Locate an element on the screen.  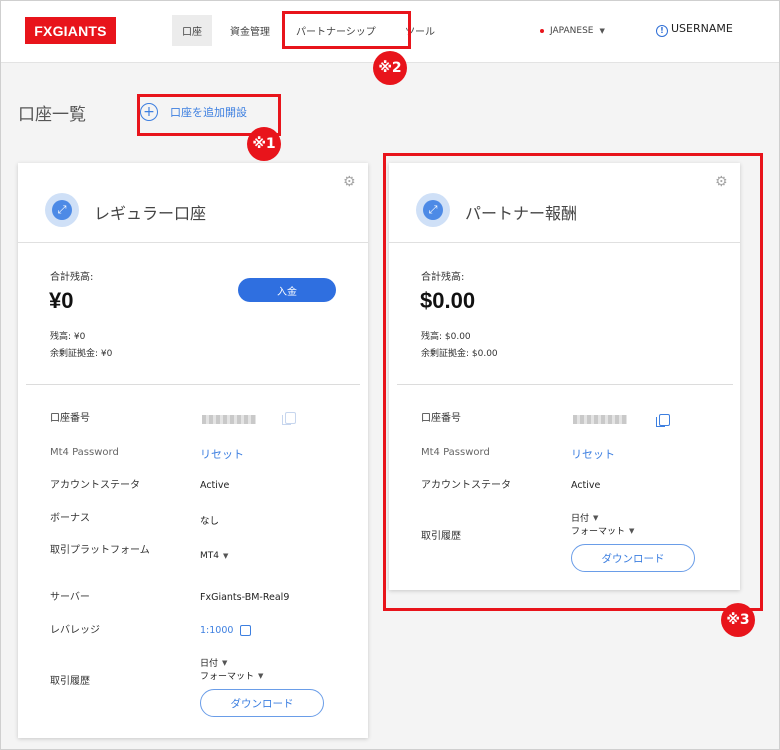
balance-label: 合計残高: is located at coordinates (72, 277).